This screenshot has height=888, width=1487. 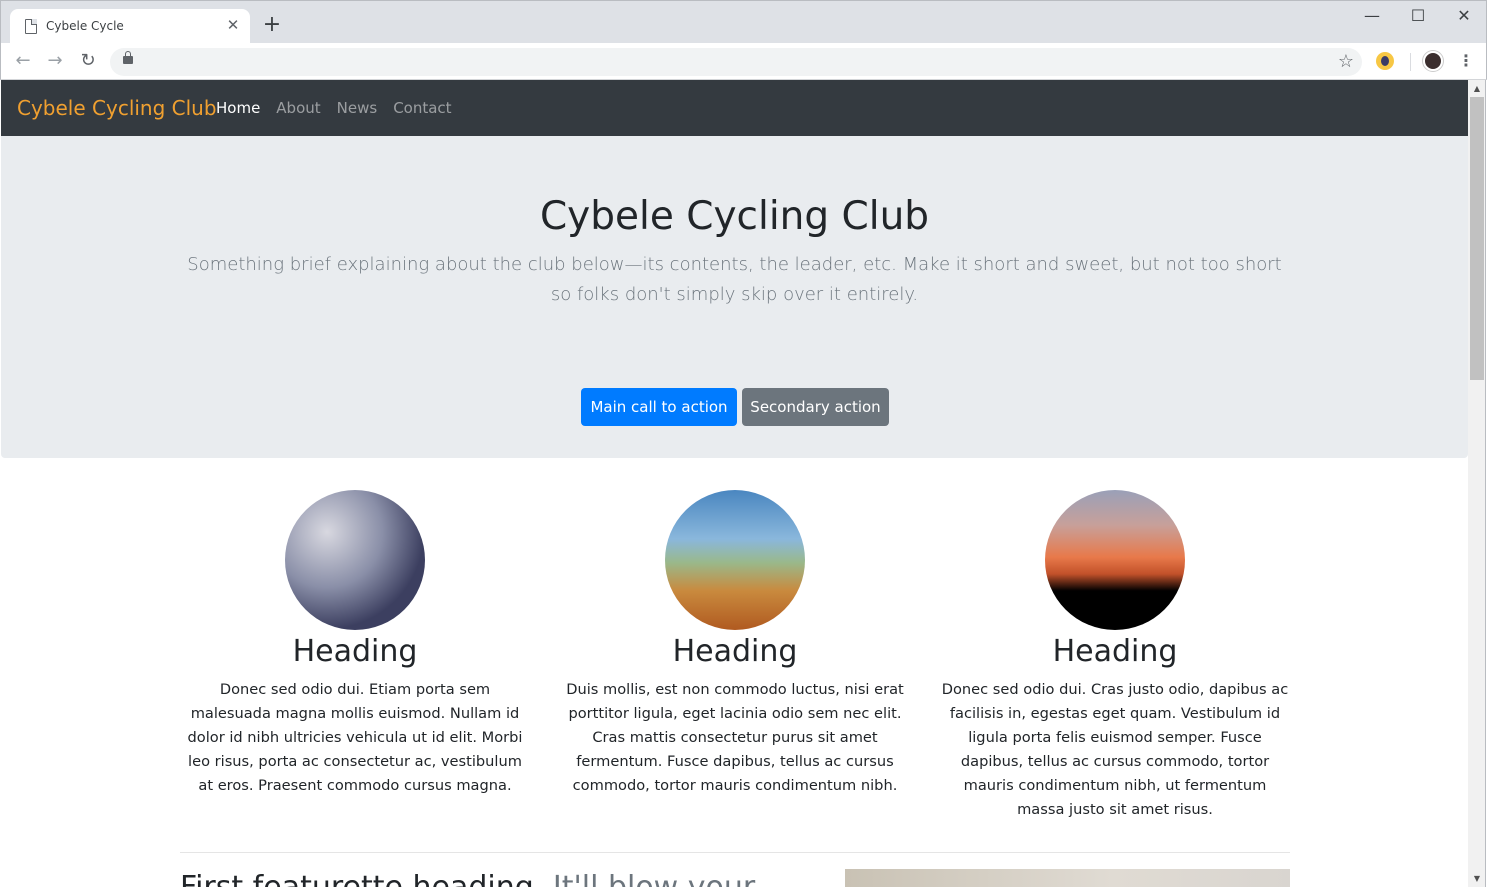 I want to click on scrollbar-thumb, so click(x=1477, y=238).